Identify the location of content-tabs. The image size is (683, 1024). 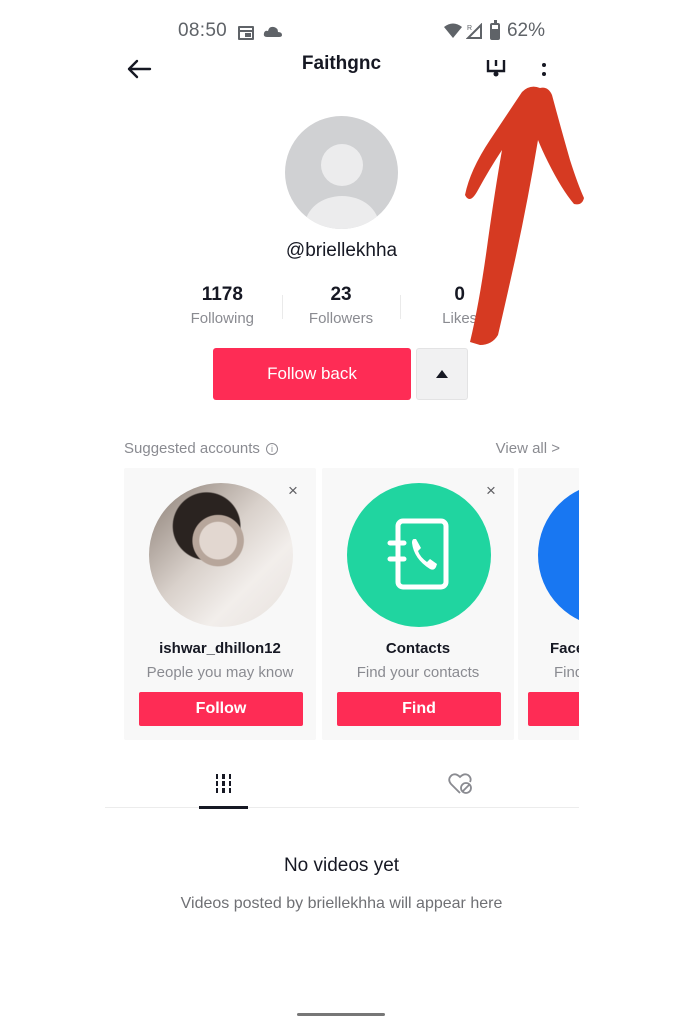
(342, 784).